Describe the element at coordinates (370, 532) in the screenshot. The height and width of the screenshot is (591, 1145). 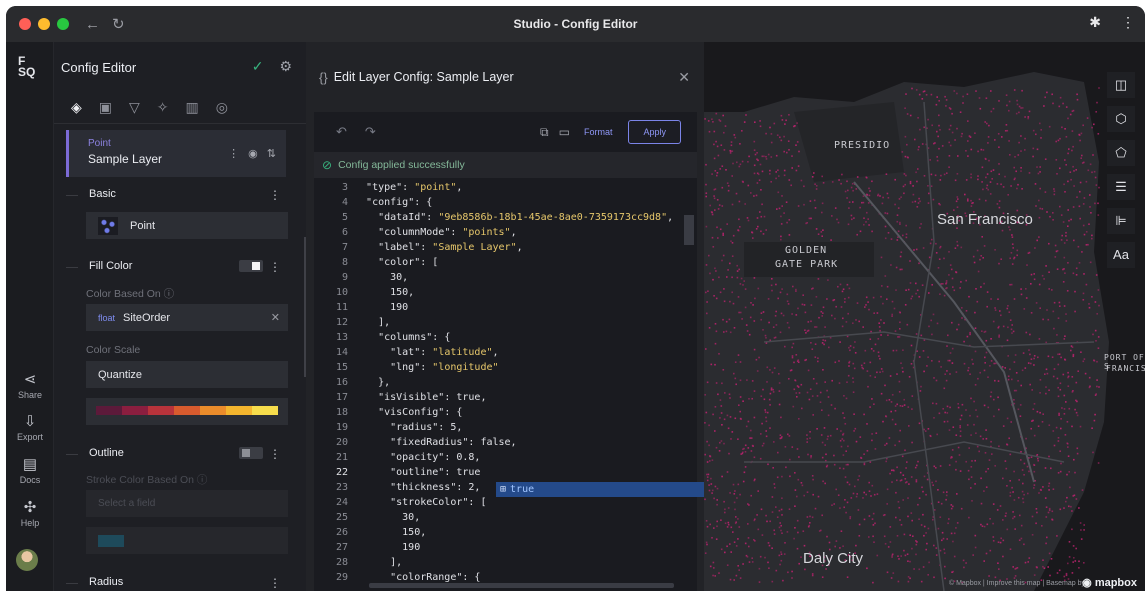
I see `code-line: 26 150,` at that location.